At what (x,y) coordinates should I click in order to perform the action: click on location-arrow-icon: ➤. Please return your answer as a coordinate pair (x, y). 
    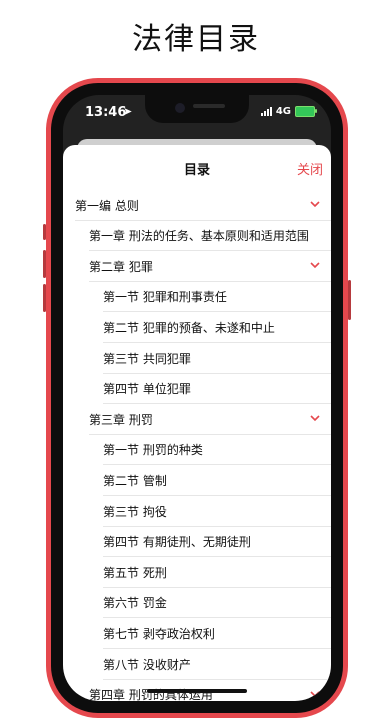
    Looking at the image, I should click on (128, 111).